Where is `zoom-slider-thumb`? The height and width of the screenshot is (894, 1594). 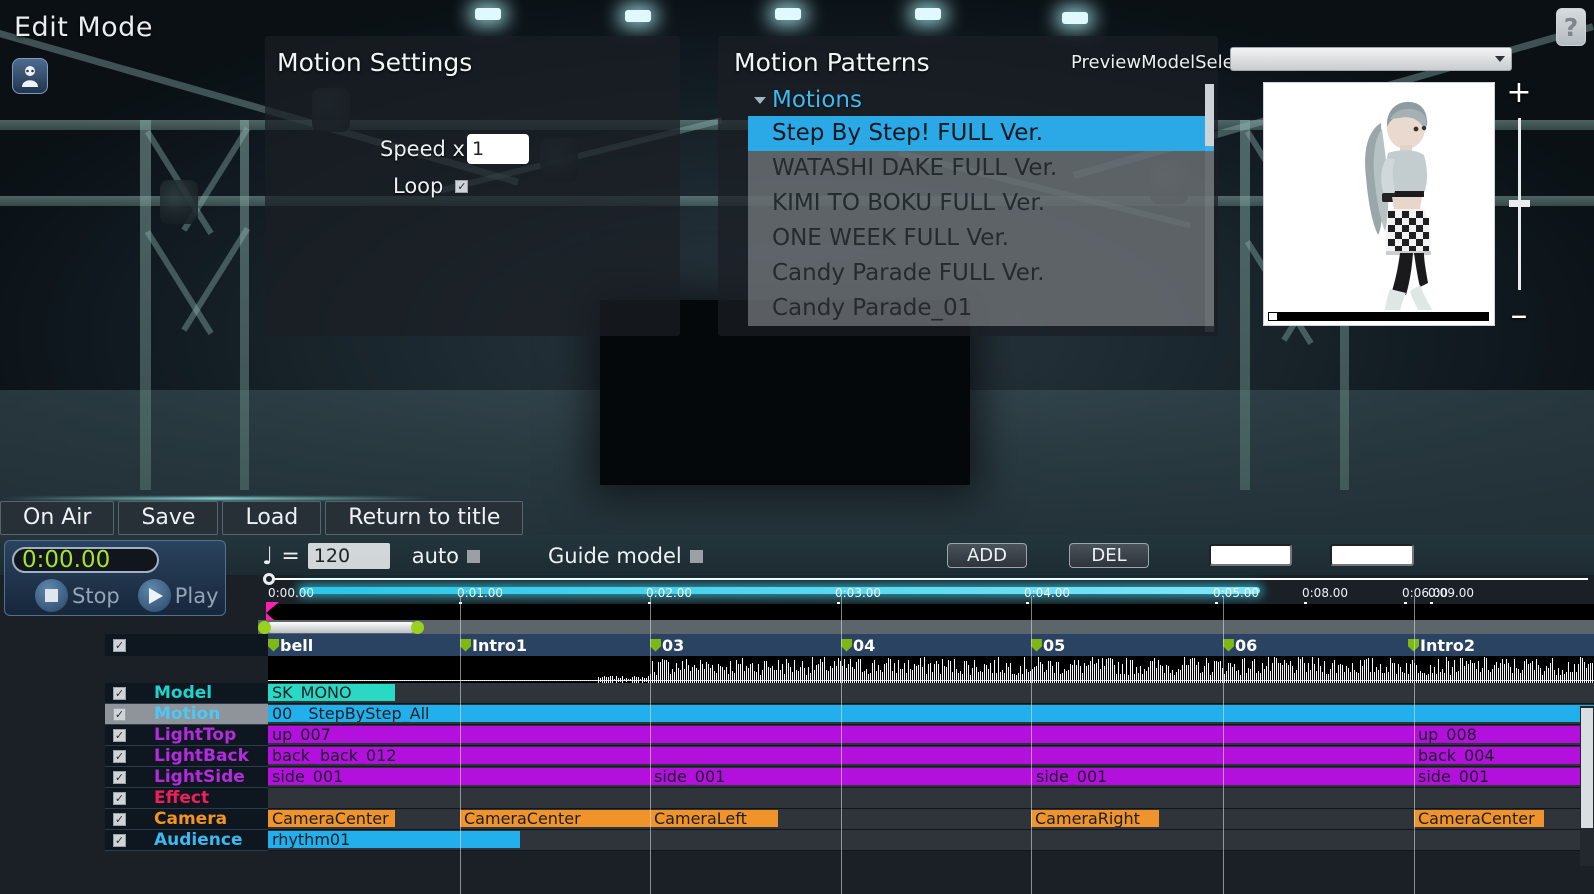 zoom-slider-thumb is located at coordinates (1519, 203).